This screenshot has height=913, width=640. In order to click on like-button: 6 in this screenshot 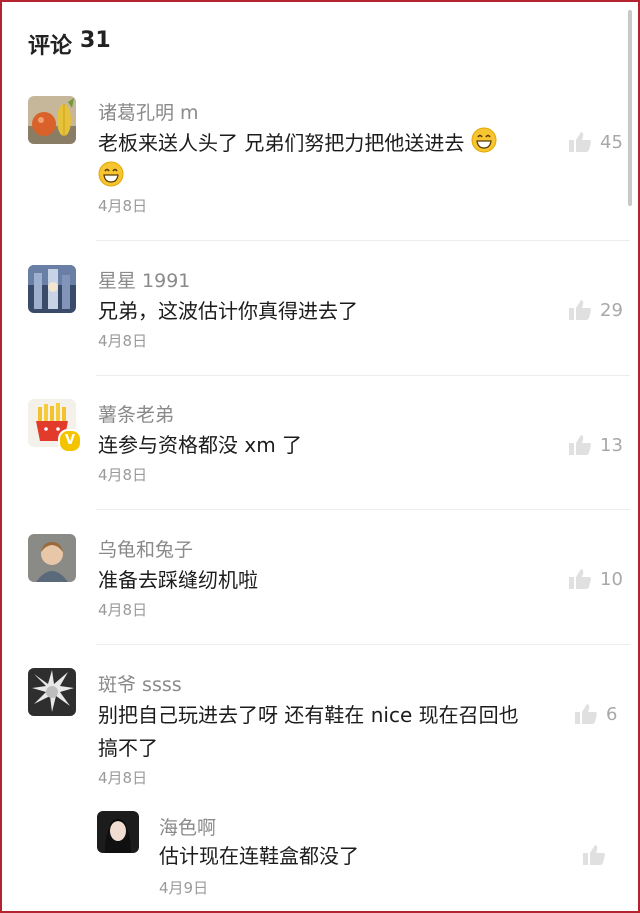, I will do `click(595, 714)`.